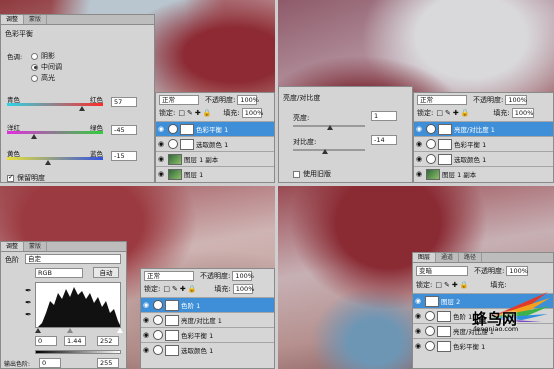  What do you see at coordinates (124, 130) in the screenshot?
I see `magenta-green-value: -45` at bounding box center [124, 130].